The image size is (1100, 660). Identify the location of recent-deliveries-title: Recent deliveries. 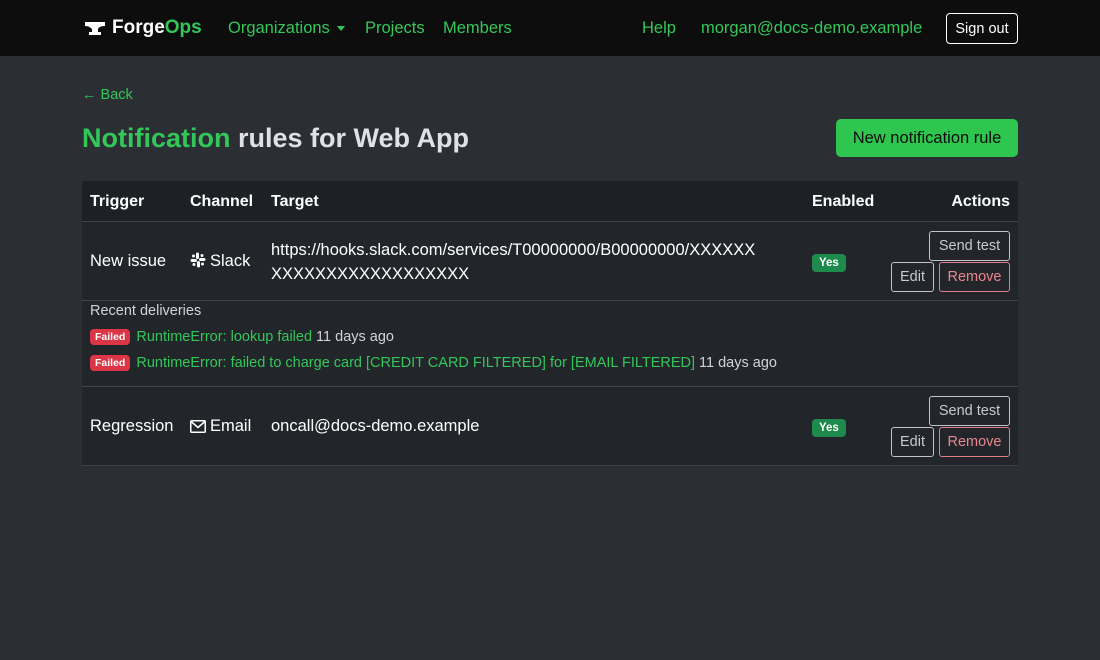
(146, 311).